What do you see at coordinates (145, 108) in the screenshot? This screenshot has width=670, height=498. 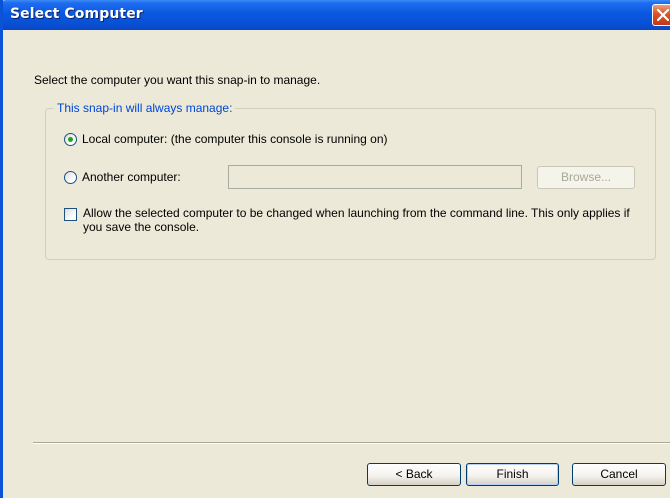 I see `groupbox-legend: This snap-in will always manage:` at bounding box center [145, 108].